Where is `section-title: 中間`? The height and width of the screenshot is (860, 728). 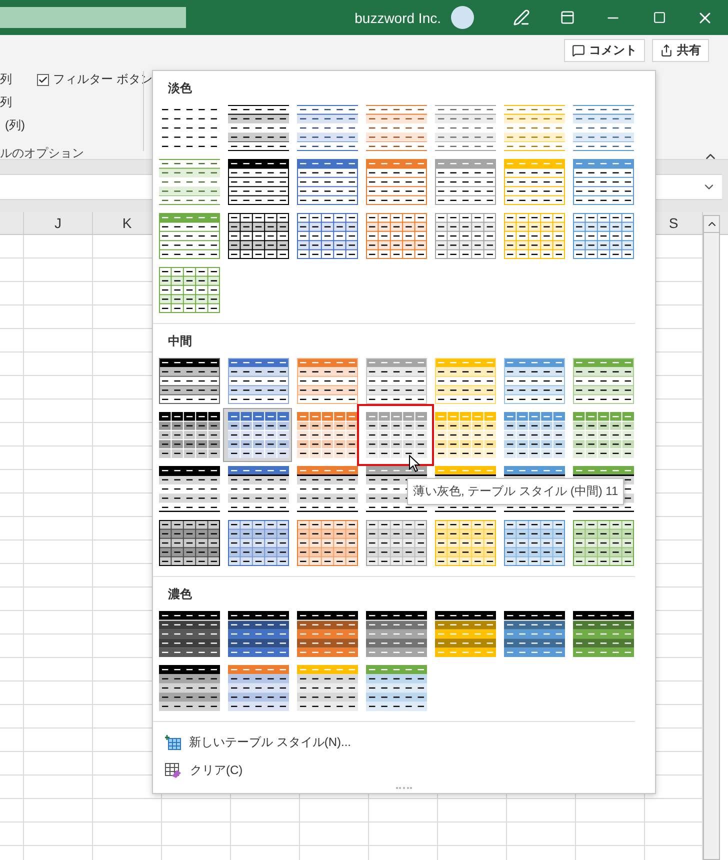 section-title: 中間 is located at coordinates (180, 340).